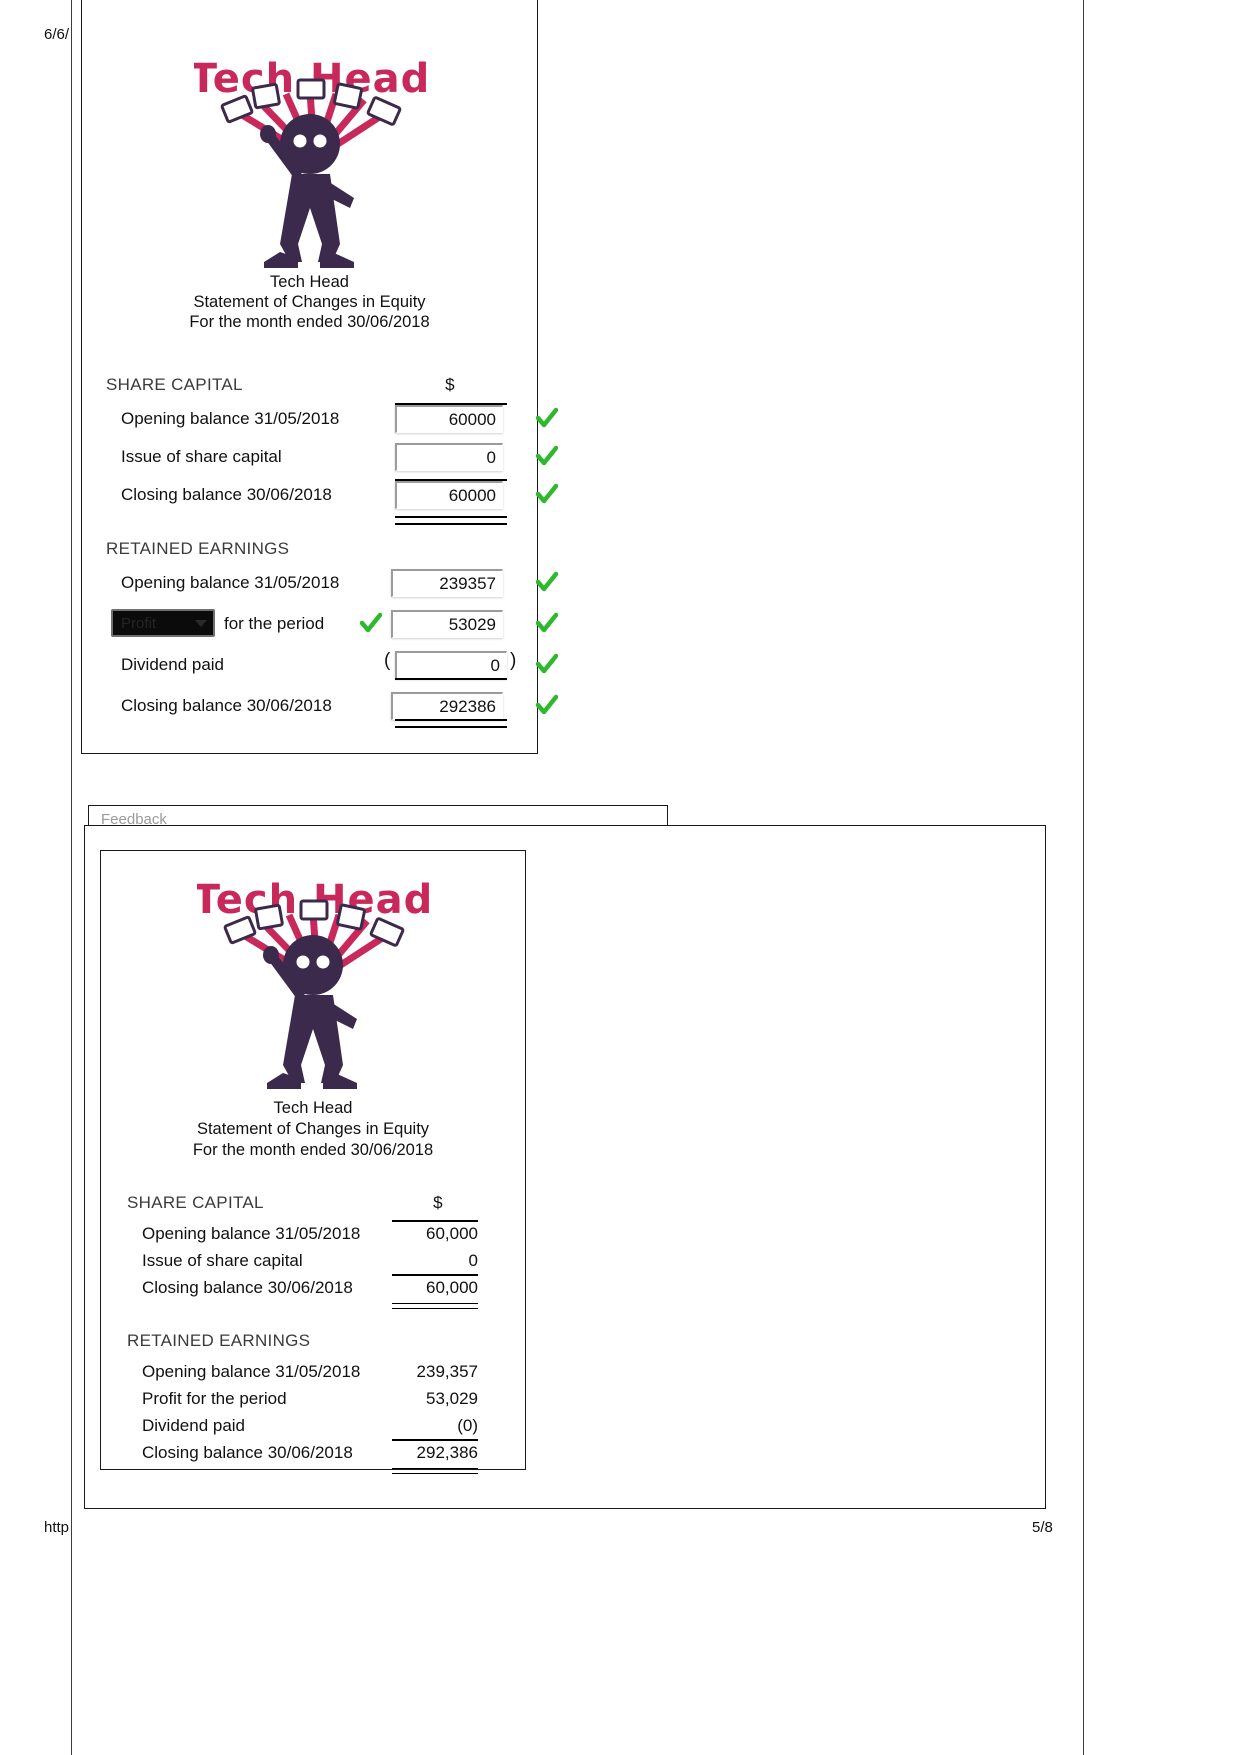 The width and height of the screenshot is (1240, 1755). Describe the element at coordinates (449, 419) in the screenshot. I see `input-sc-opening-balance` at that location.